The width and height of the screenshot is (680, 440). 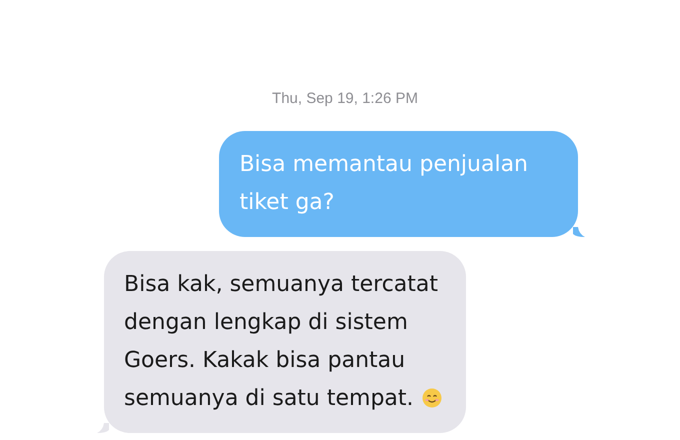 What do you see at coordinates (345, 99) in the screenshot?
I see `timestamp: Thu, Sep 19, 1:26 PM` at bounding box center [345, 99].